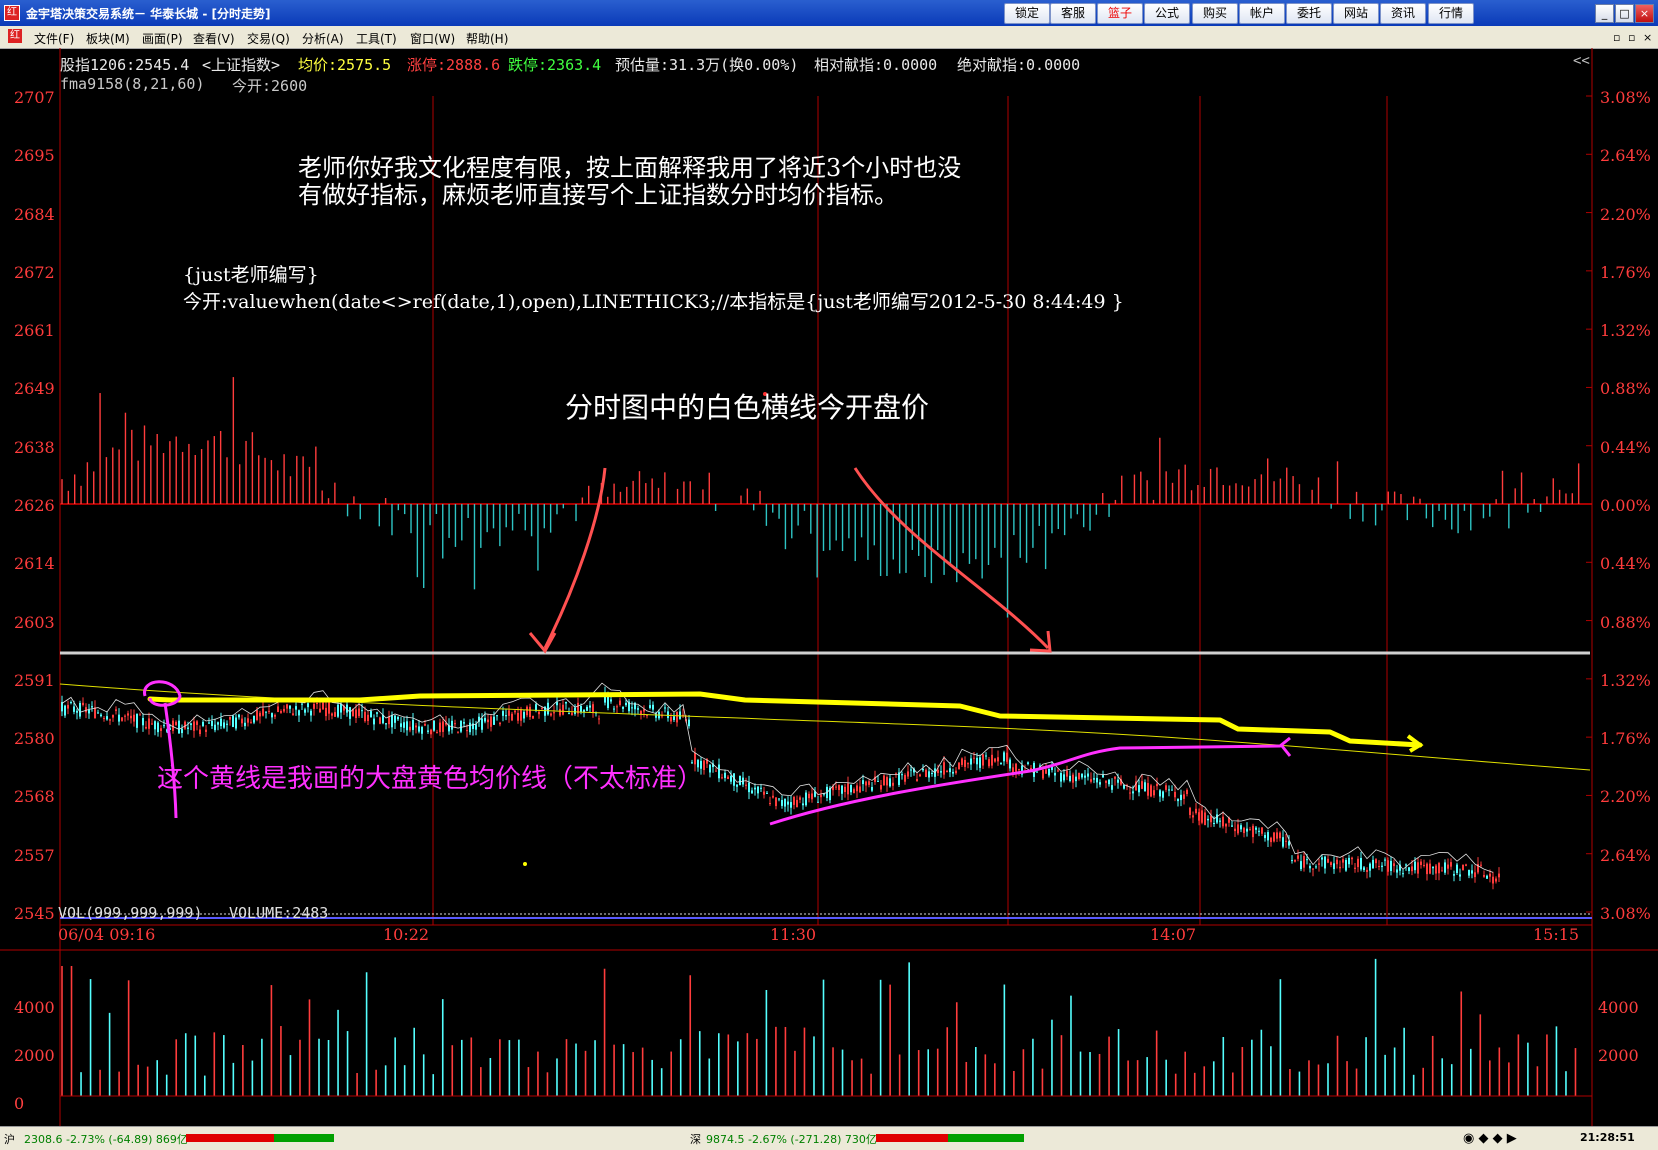 The image size is (1658, 1150). What do you see at coordinates (1073, 13) in the screenshot?
I see `customer-service-button: 客服` at bounding box center [1073, 13].